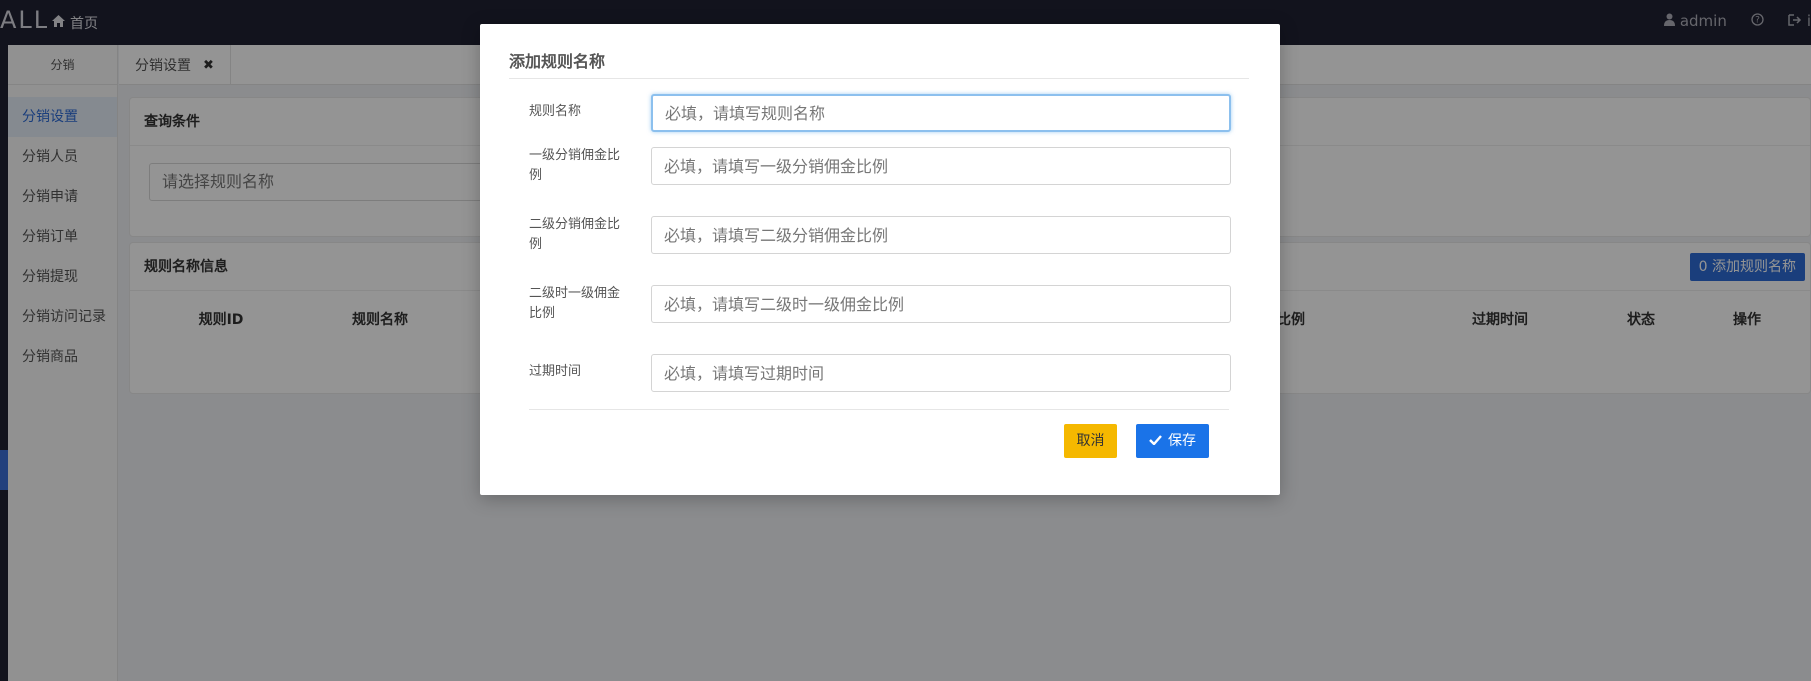  Describe the element at coordinates (941, 166) in the screenshot. I see `level1-ratio-input` at that location.